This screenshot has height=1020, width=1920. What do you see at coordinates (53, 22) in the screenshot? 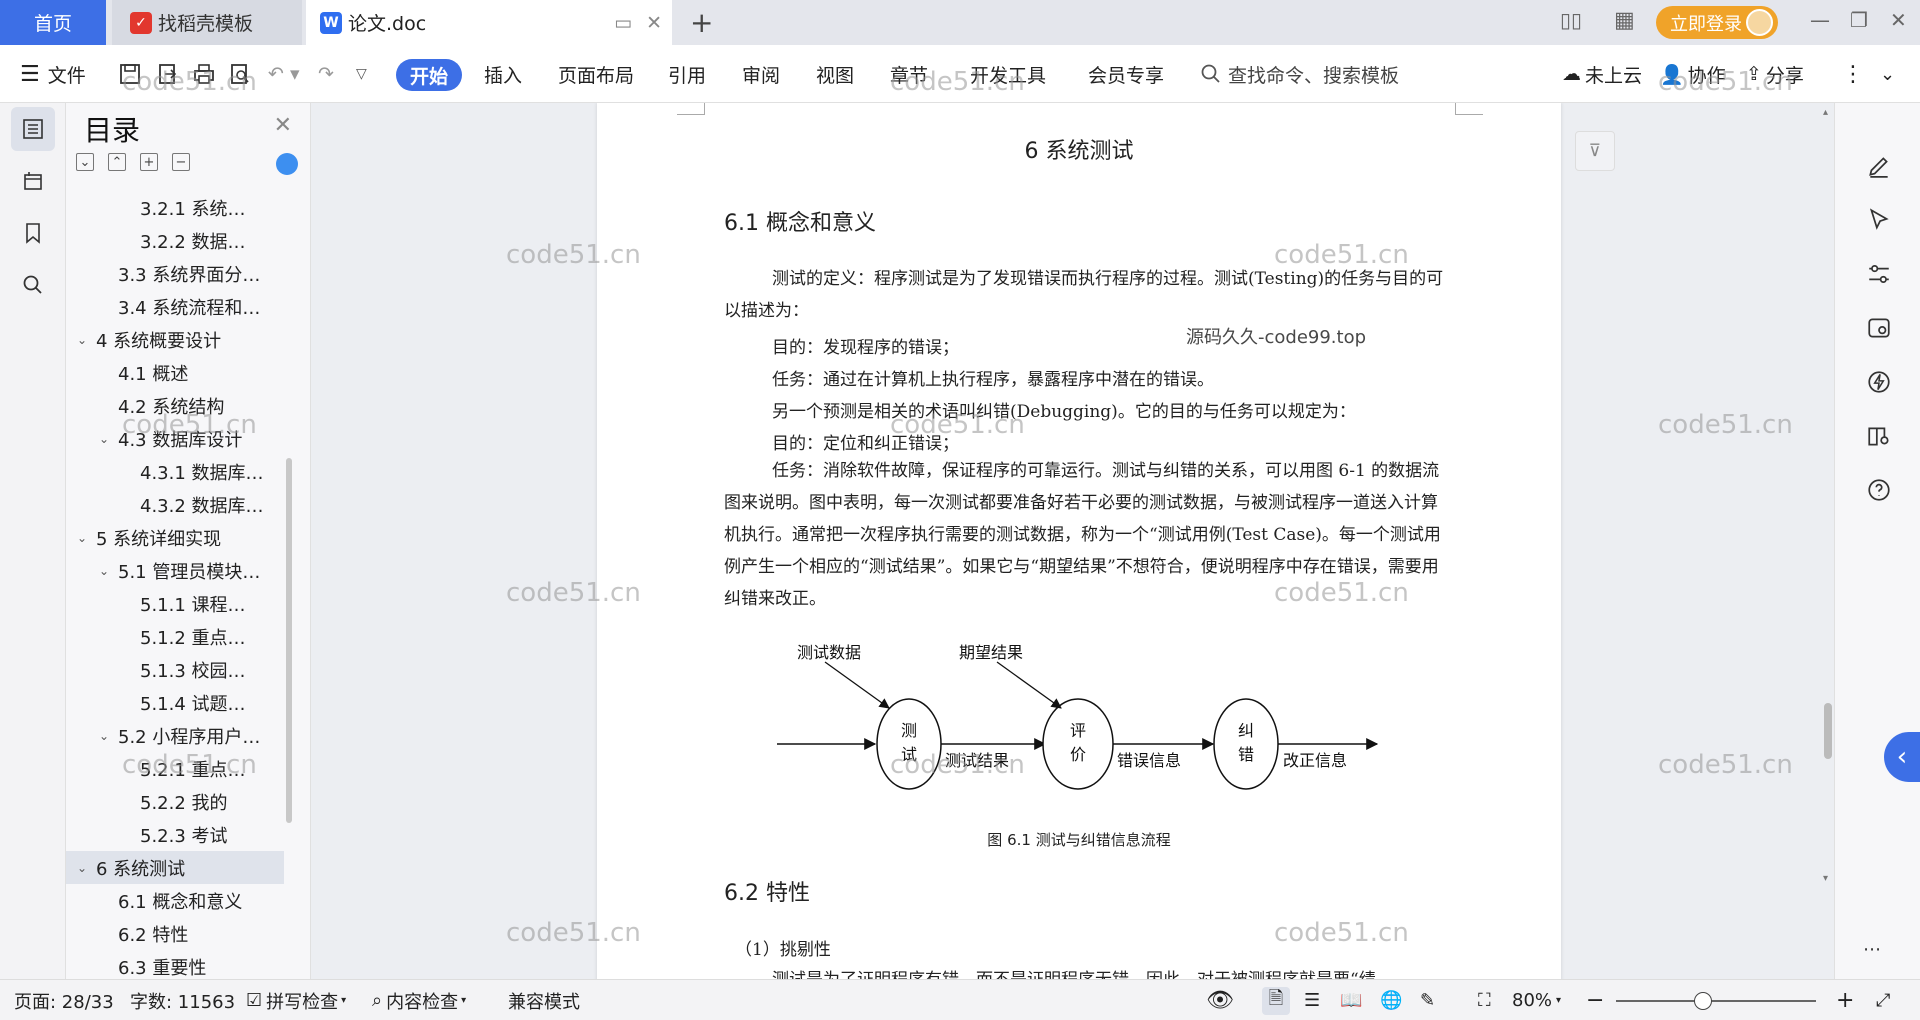
I see `tab-home: 首页` at bounding box center [53, 22].